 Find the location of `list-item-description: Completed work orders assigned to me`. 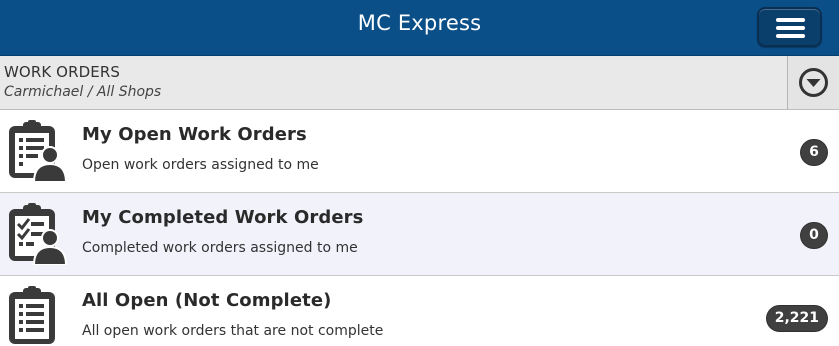

list-item-description: Completed work orders assigned to me is located at coordinates (220, 248).